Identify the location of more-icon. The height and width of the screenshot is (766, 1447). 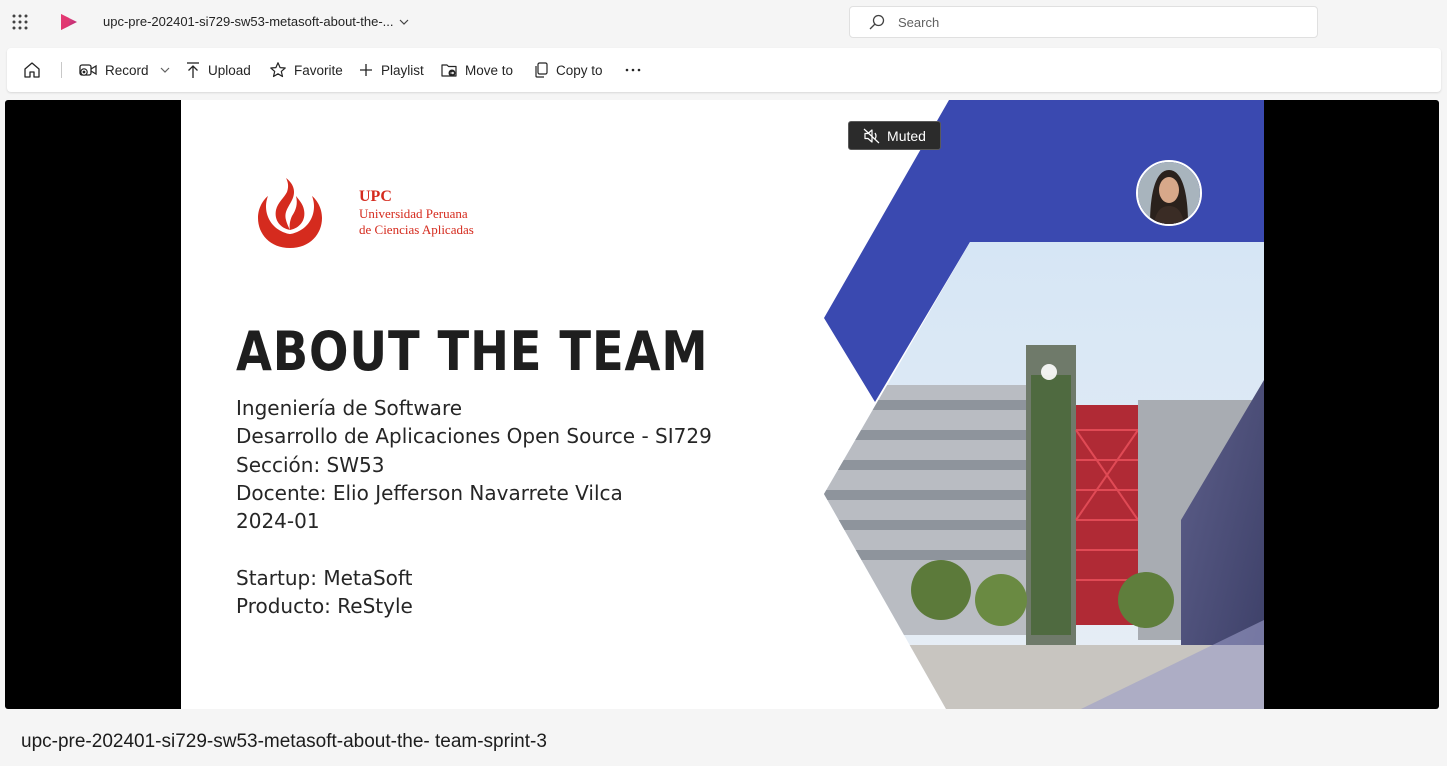
(633, 70).